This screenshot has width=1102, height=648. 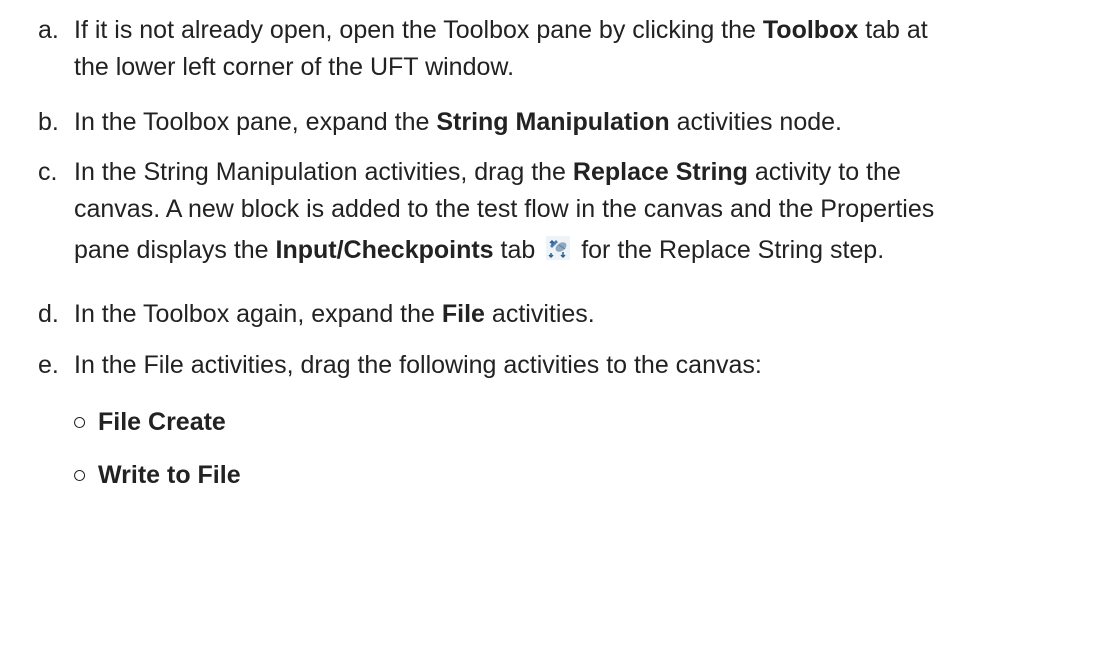 I want to click on text-run: tab at, so click(x=893, y=30).